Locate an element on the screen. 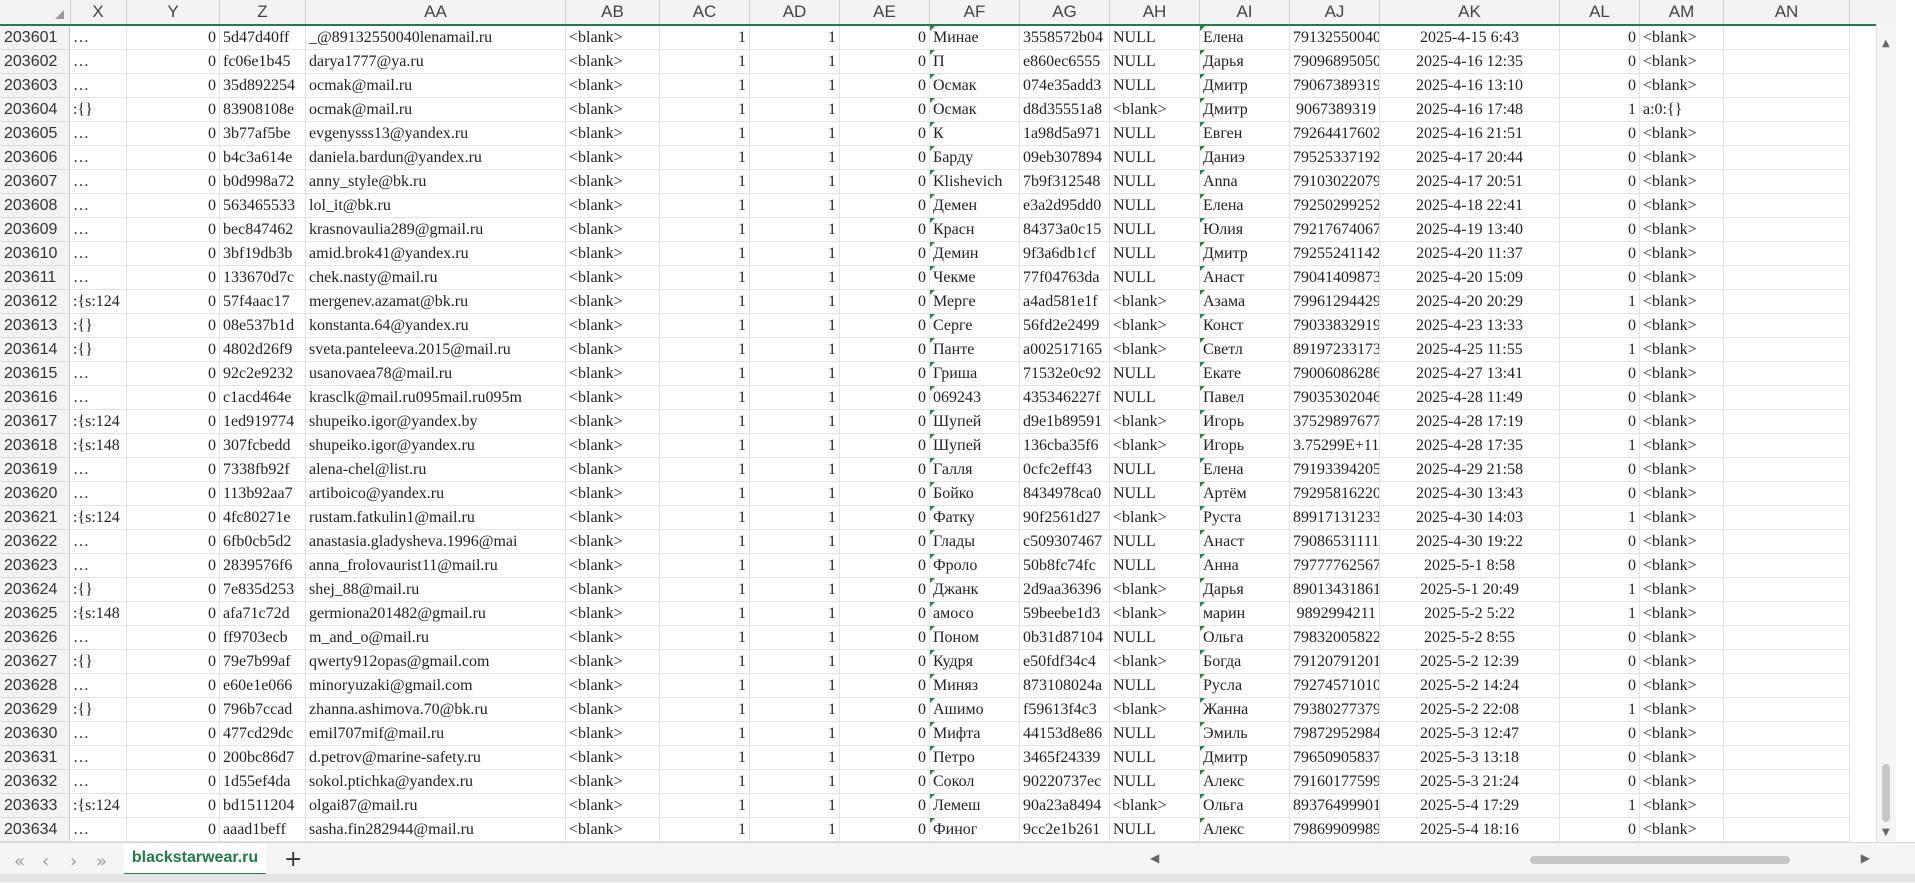  cell-ai: Русла is located at coordinates (1245, 686).